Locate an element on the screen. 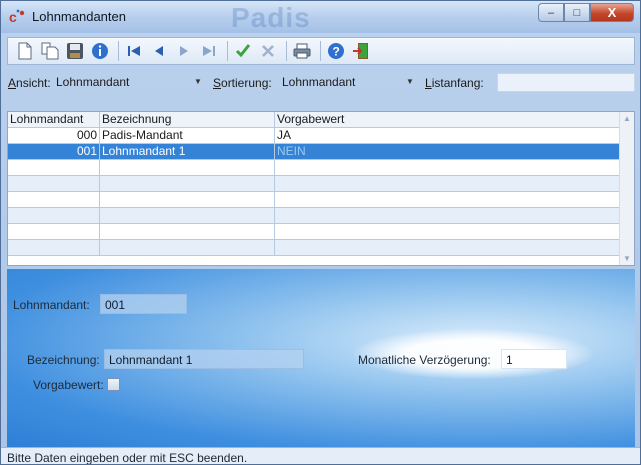 This screenshot has height=465, width=641. app-logo-icon: c is located at coordinates (17, 17).